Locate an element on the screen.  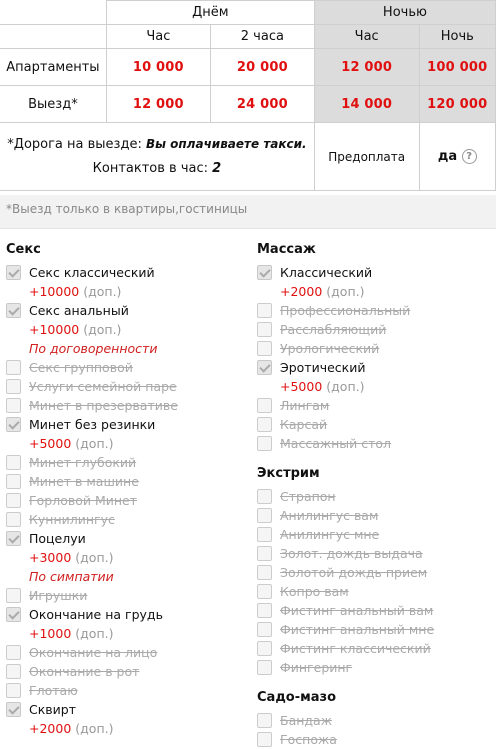
service-item: Классический is located at coordinates (376, 272).